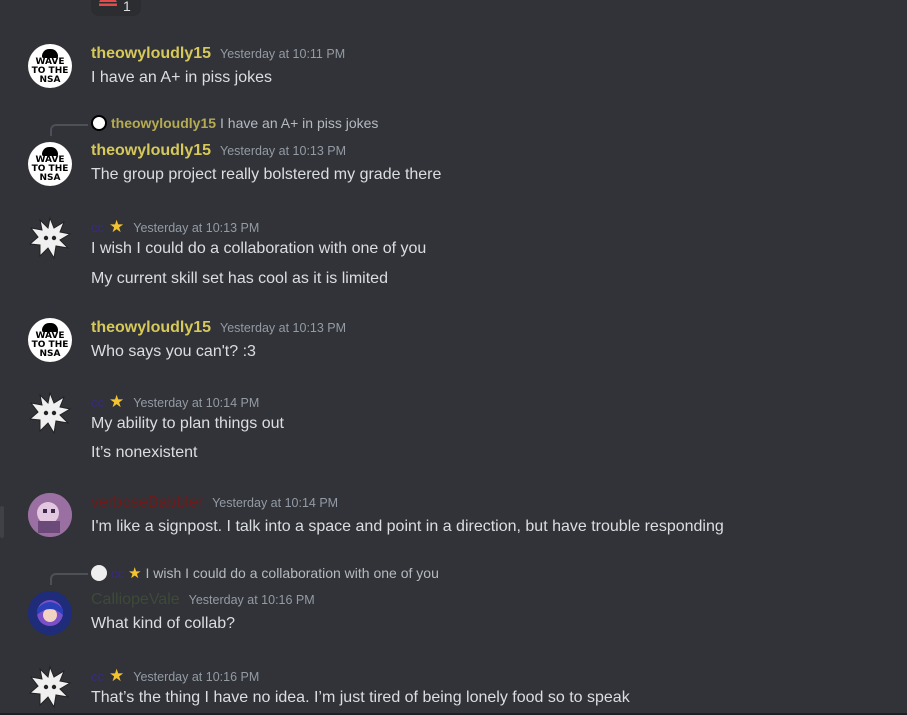 This screenshot has width=907, height=715. Describe the element at coordinates (187, 423) in the screenshot. I see `message-text: My ability to plan things out` at that location.